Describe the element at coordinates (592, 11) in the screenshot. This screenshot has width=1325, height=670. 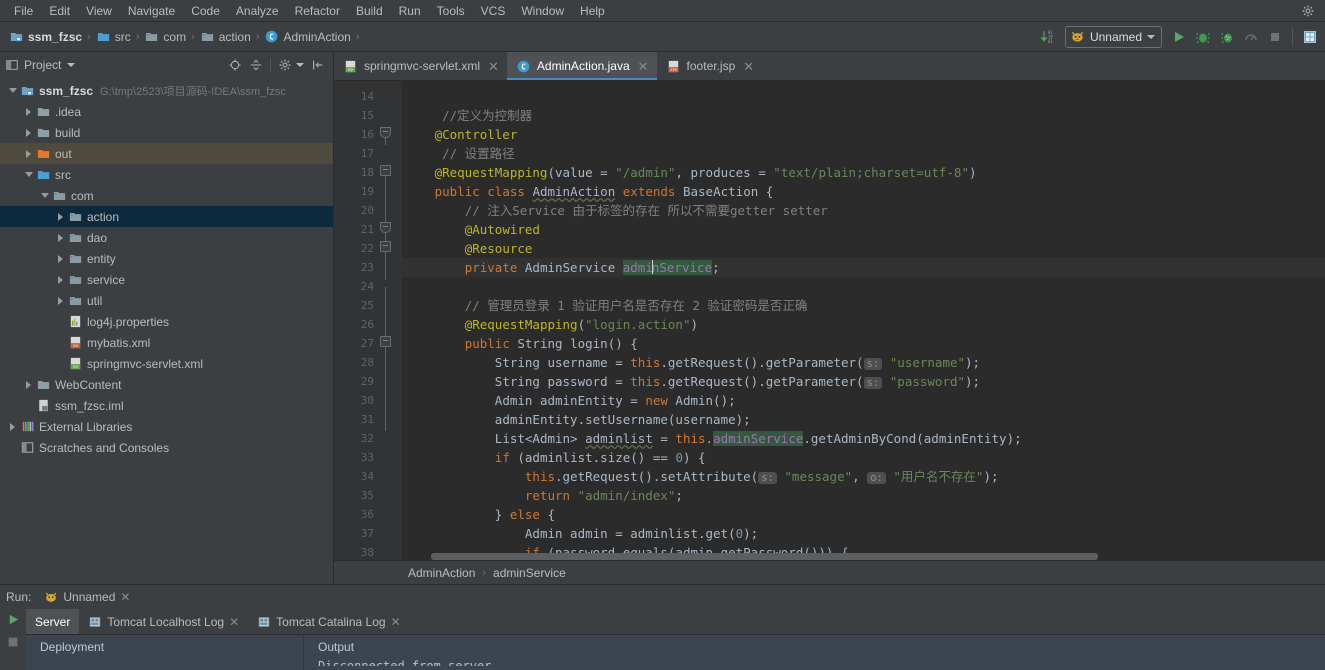
I see `menu-item-help: Help` at that location.